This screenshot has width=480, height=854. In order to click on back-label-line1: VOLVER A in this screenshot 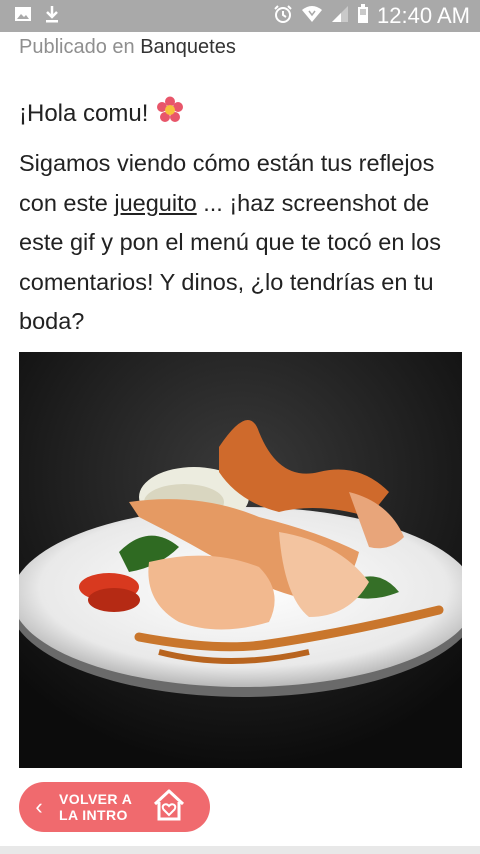, I will do `click(96, 799)`.